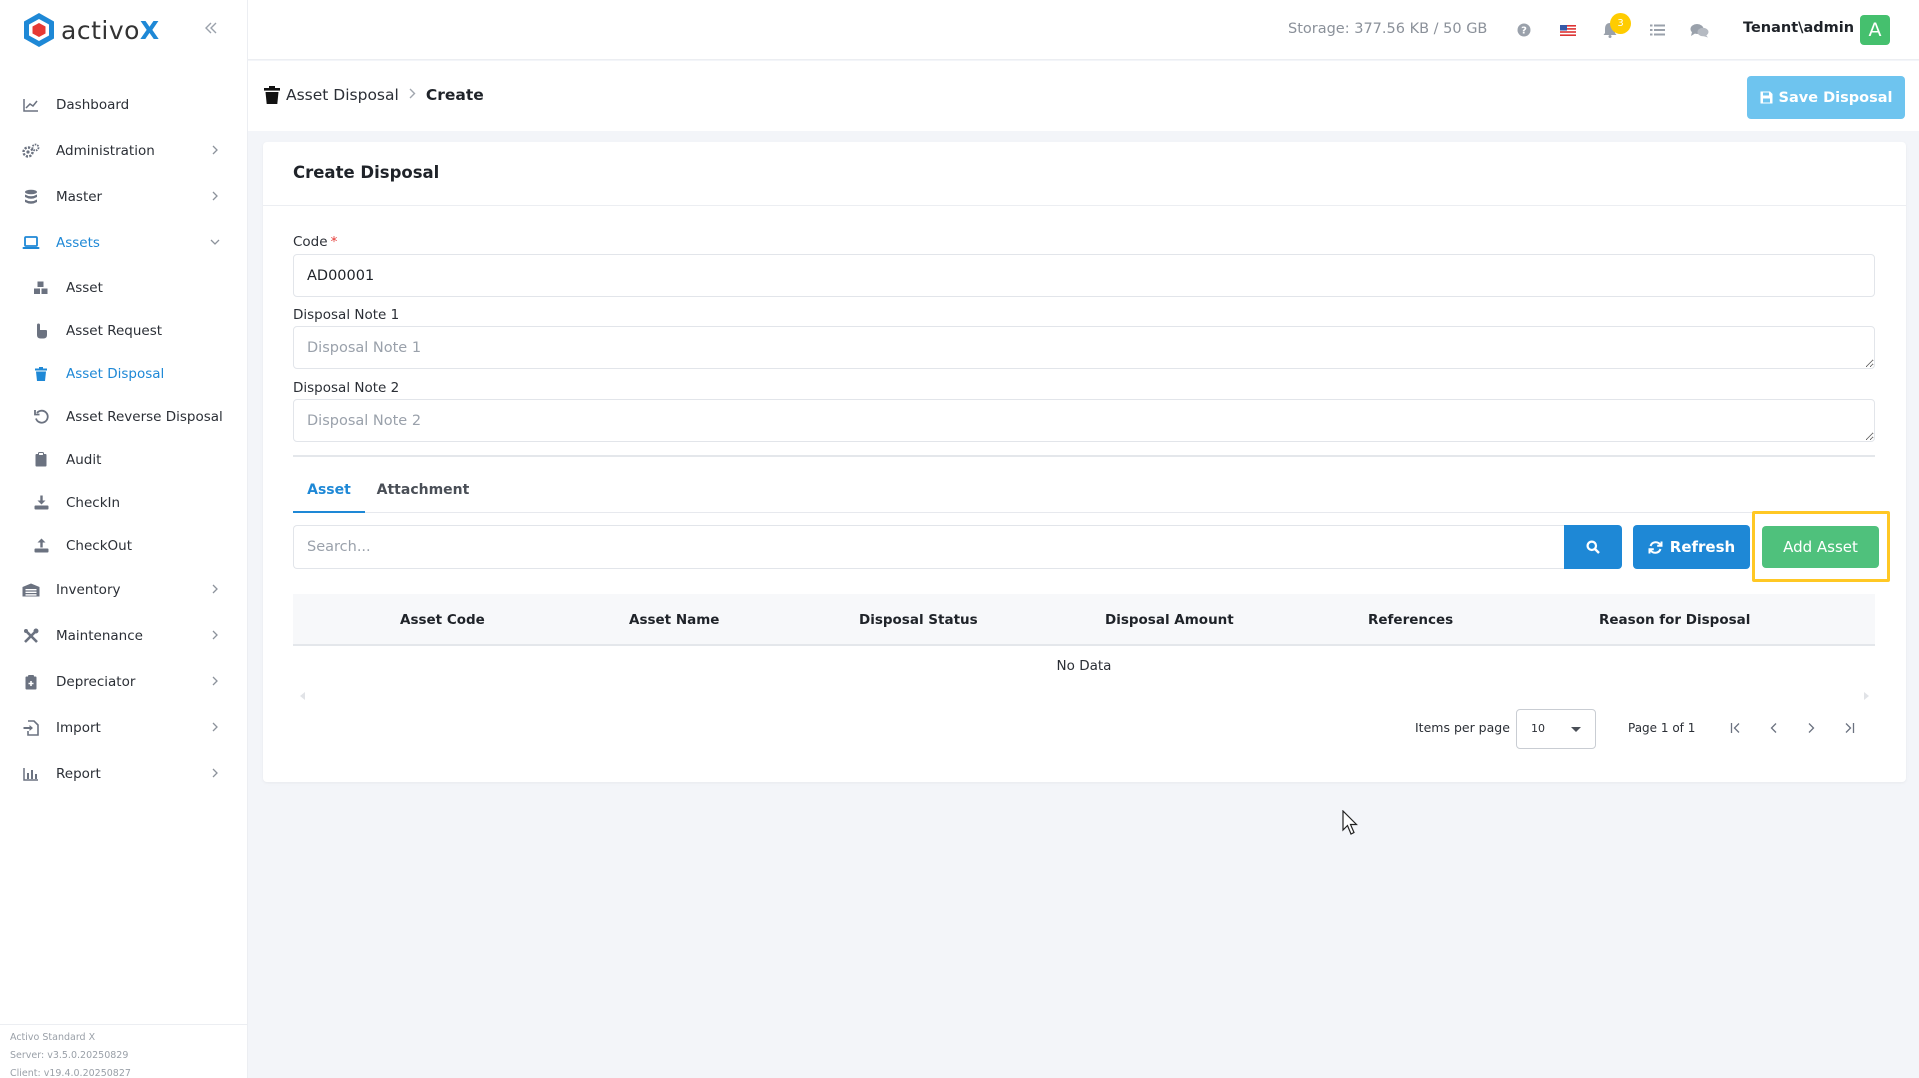  I want to click on page-size-value: 10, so click(1538, 728).